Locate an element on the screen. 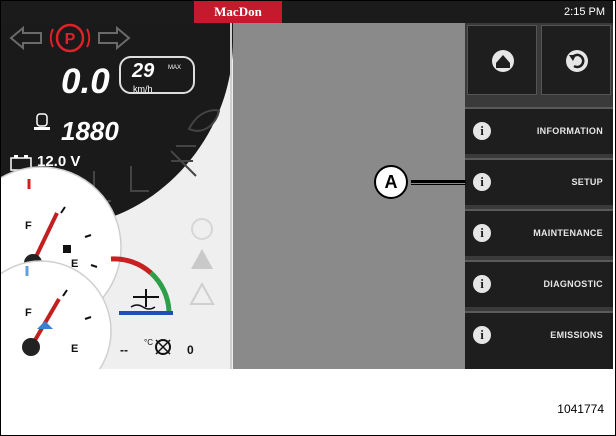 Image resolution: width=616 pixels, height=436 pixels. coolant-temp-gauge is located at coordinates (141, 285).